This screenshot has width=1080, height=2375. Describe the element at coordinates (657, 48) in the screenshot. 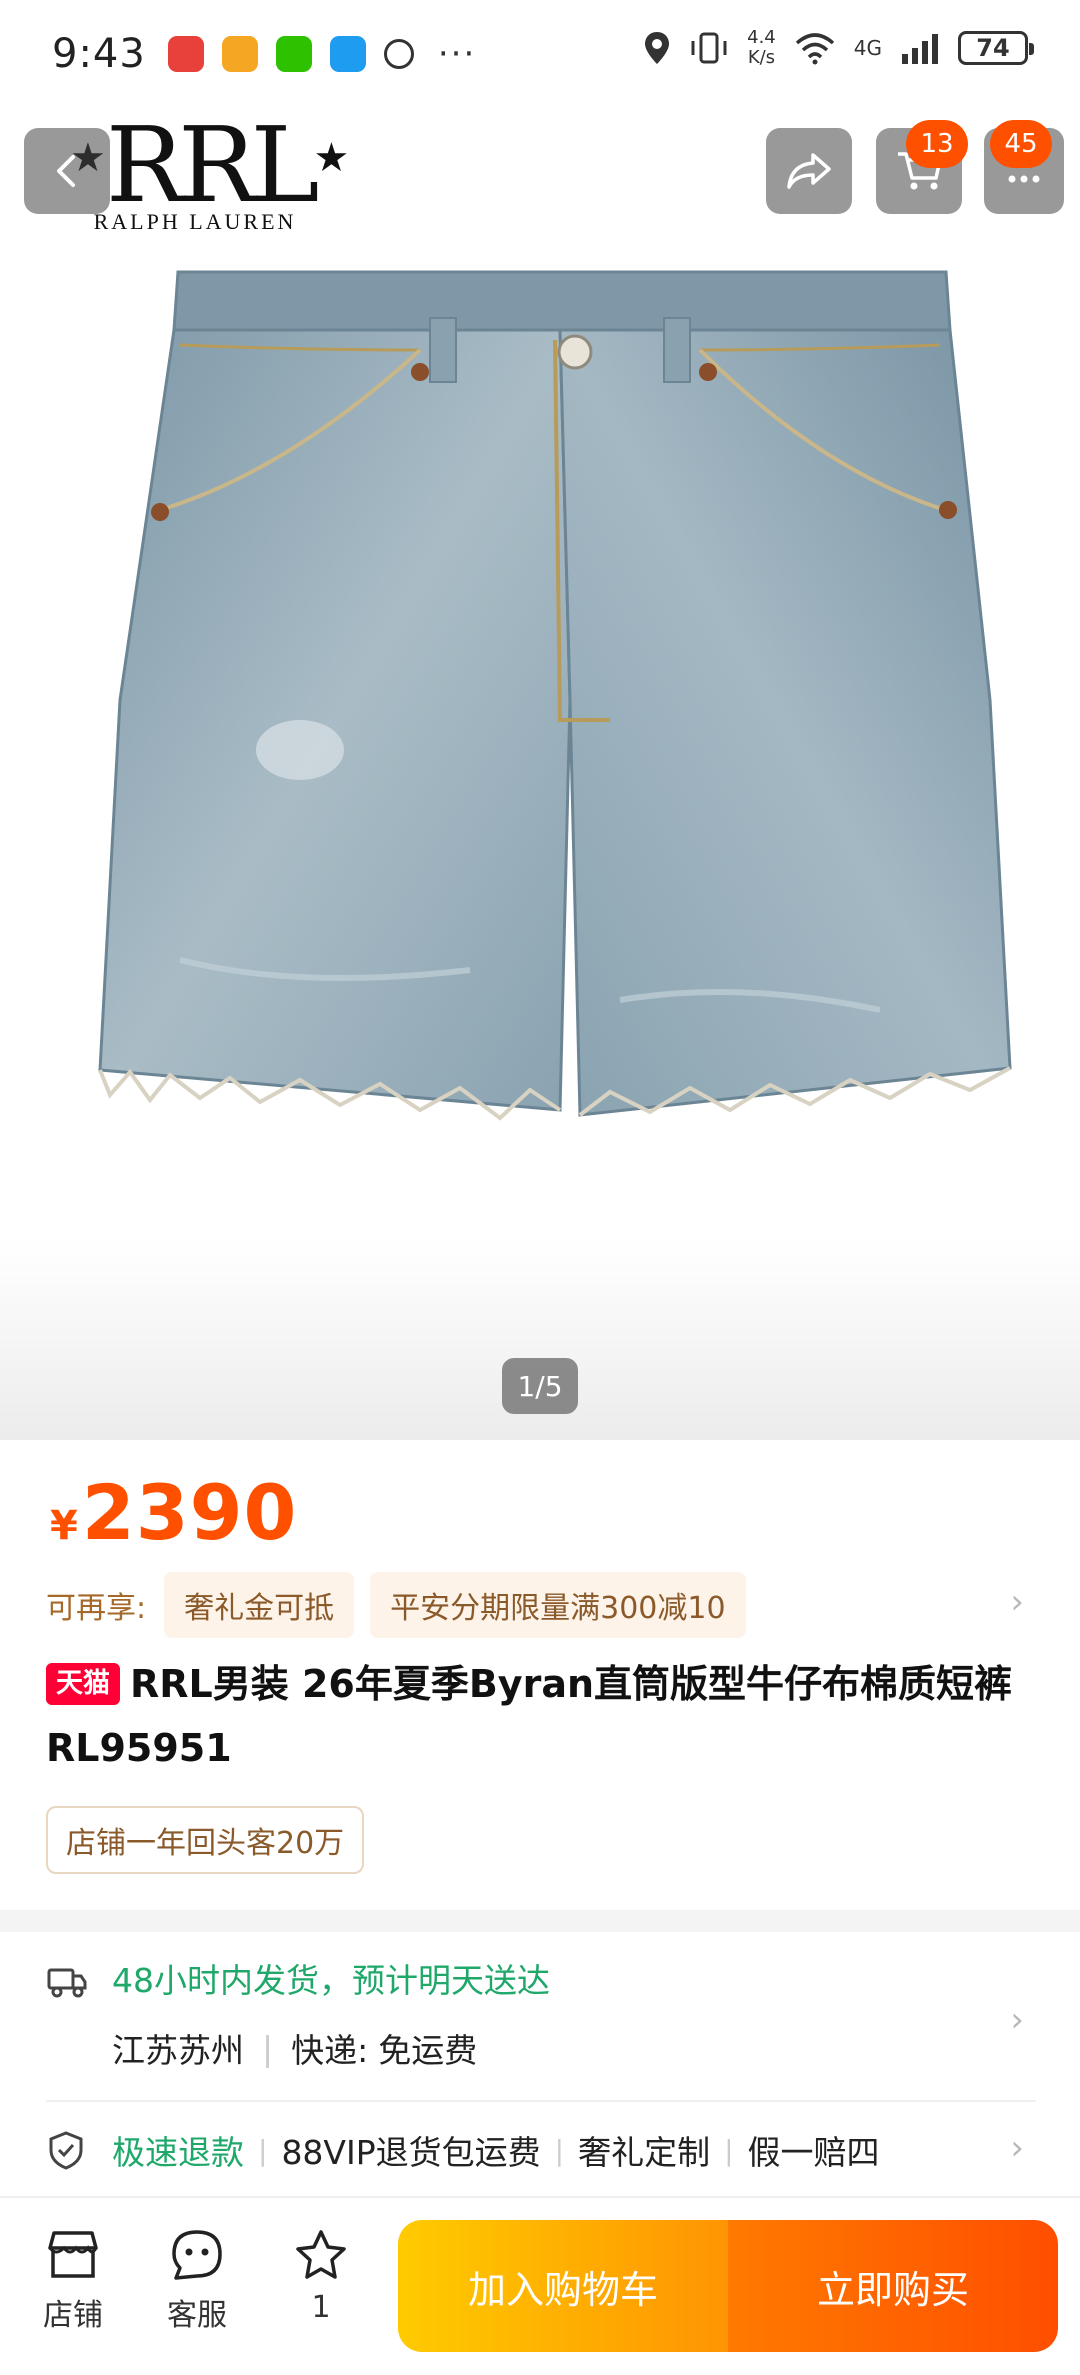

I see `location-icon` at that location.